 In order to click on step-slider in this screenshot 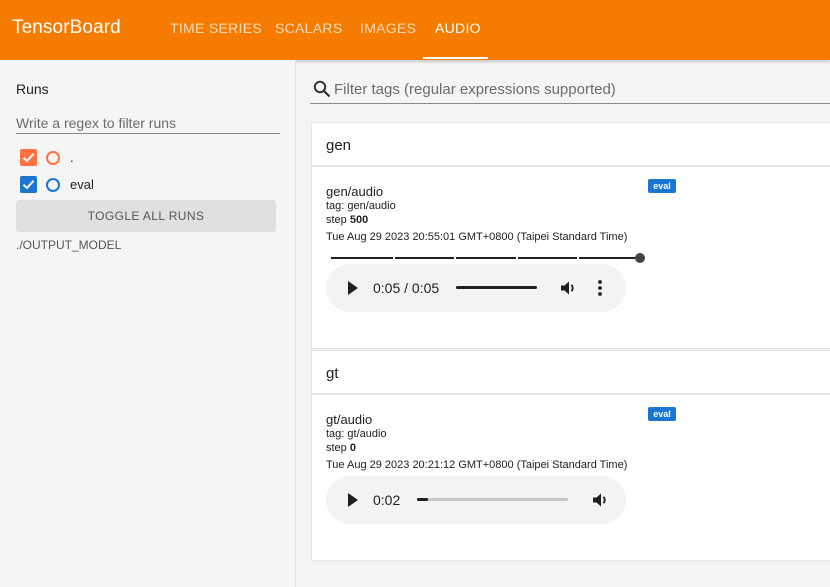, I will do `click(488, 258)`.